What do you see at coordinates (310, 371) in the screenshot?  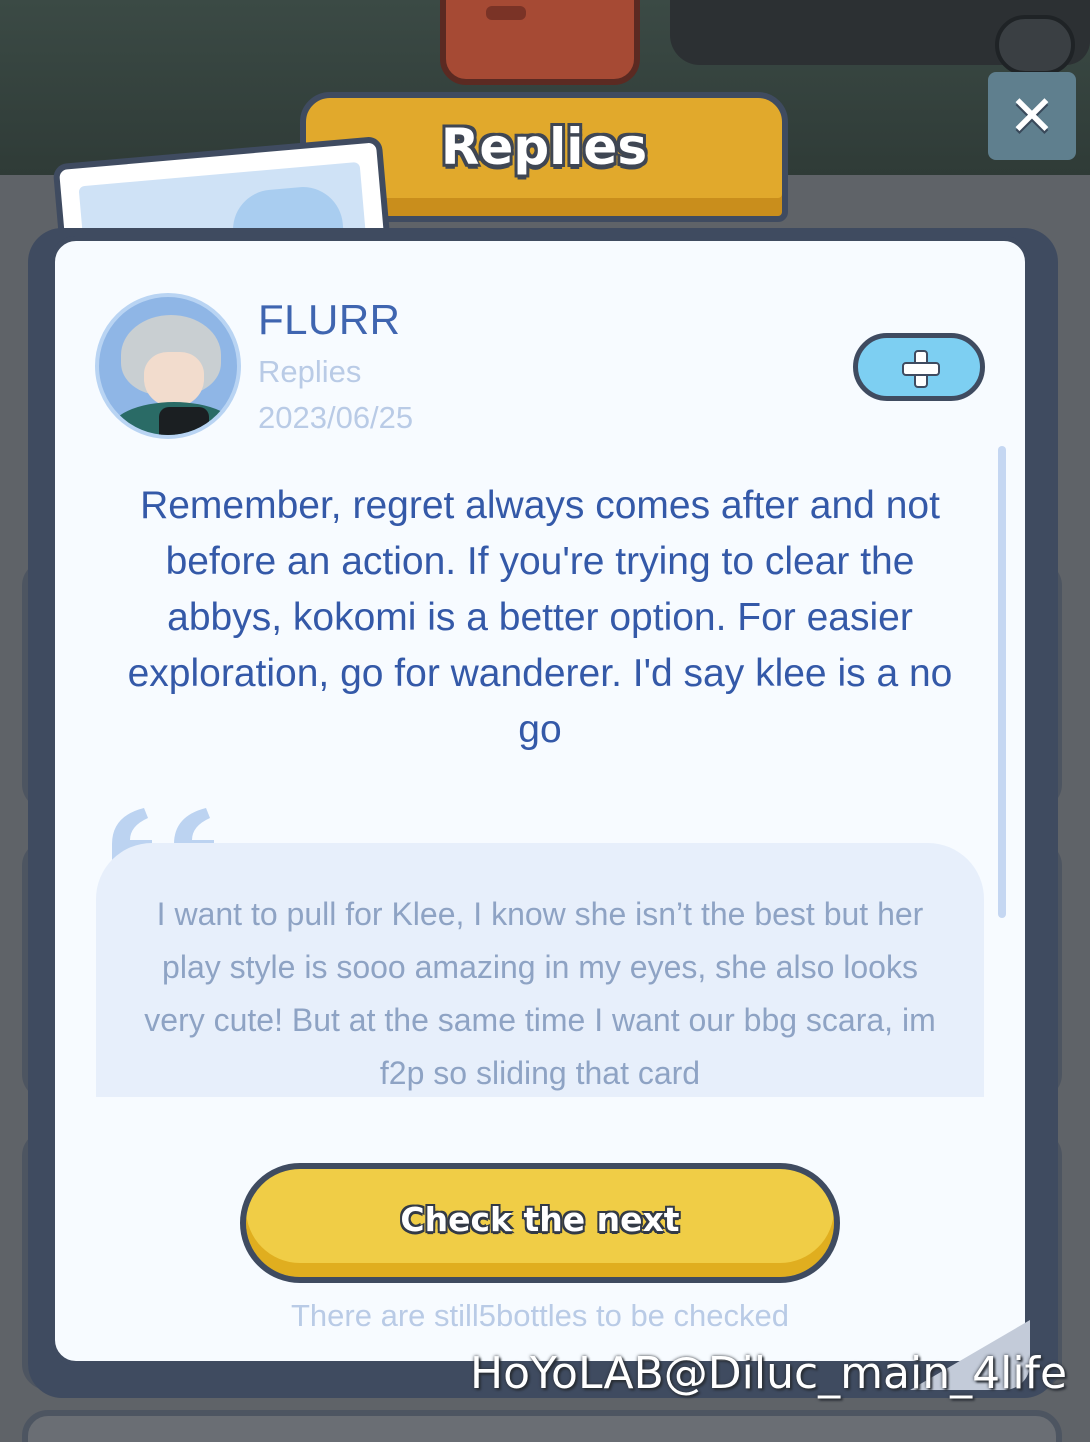 I see `reply-type-label: Replies` at bounding box center [310, 371].